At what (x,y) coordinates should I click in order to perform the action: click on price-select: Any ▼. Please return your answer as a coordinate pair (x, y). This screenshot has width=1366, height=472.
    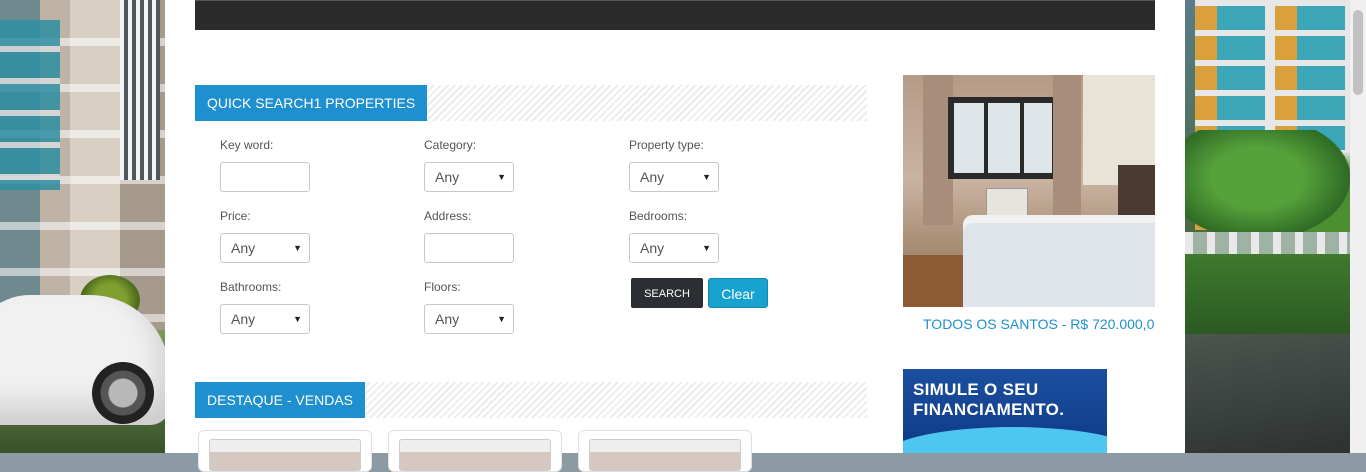
    Looking at the image, I should click on (265, 248).